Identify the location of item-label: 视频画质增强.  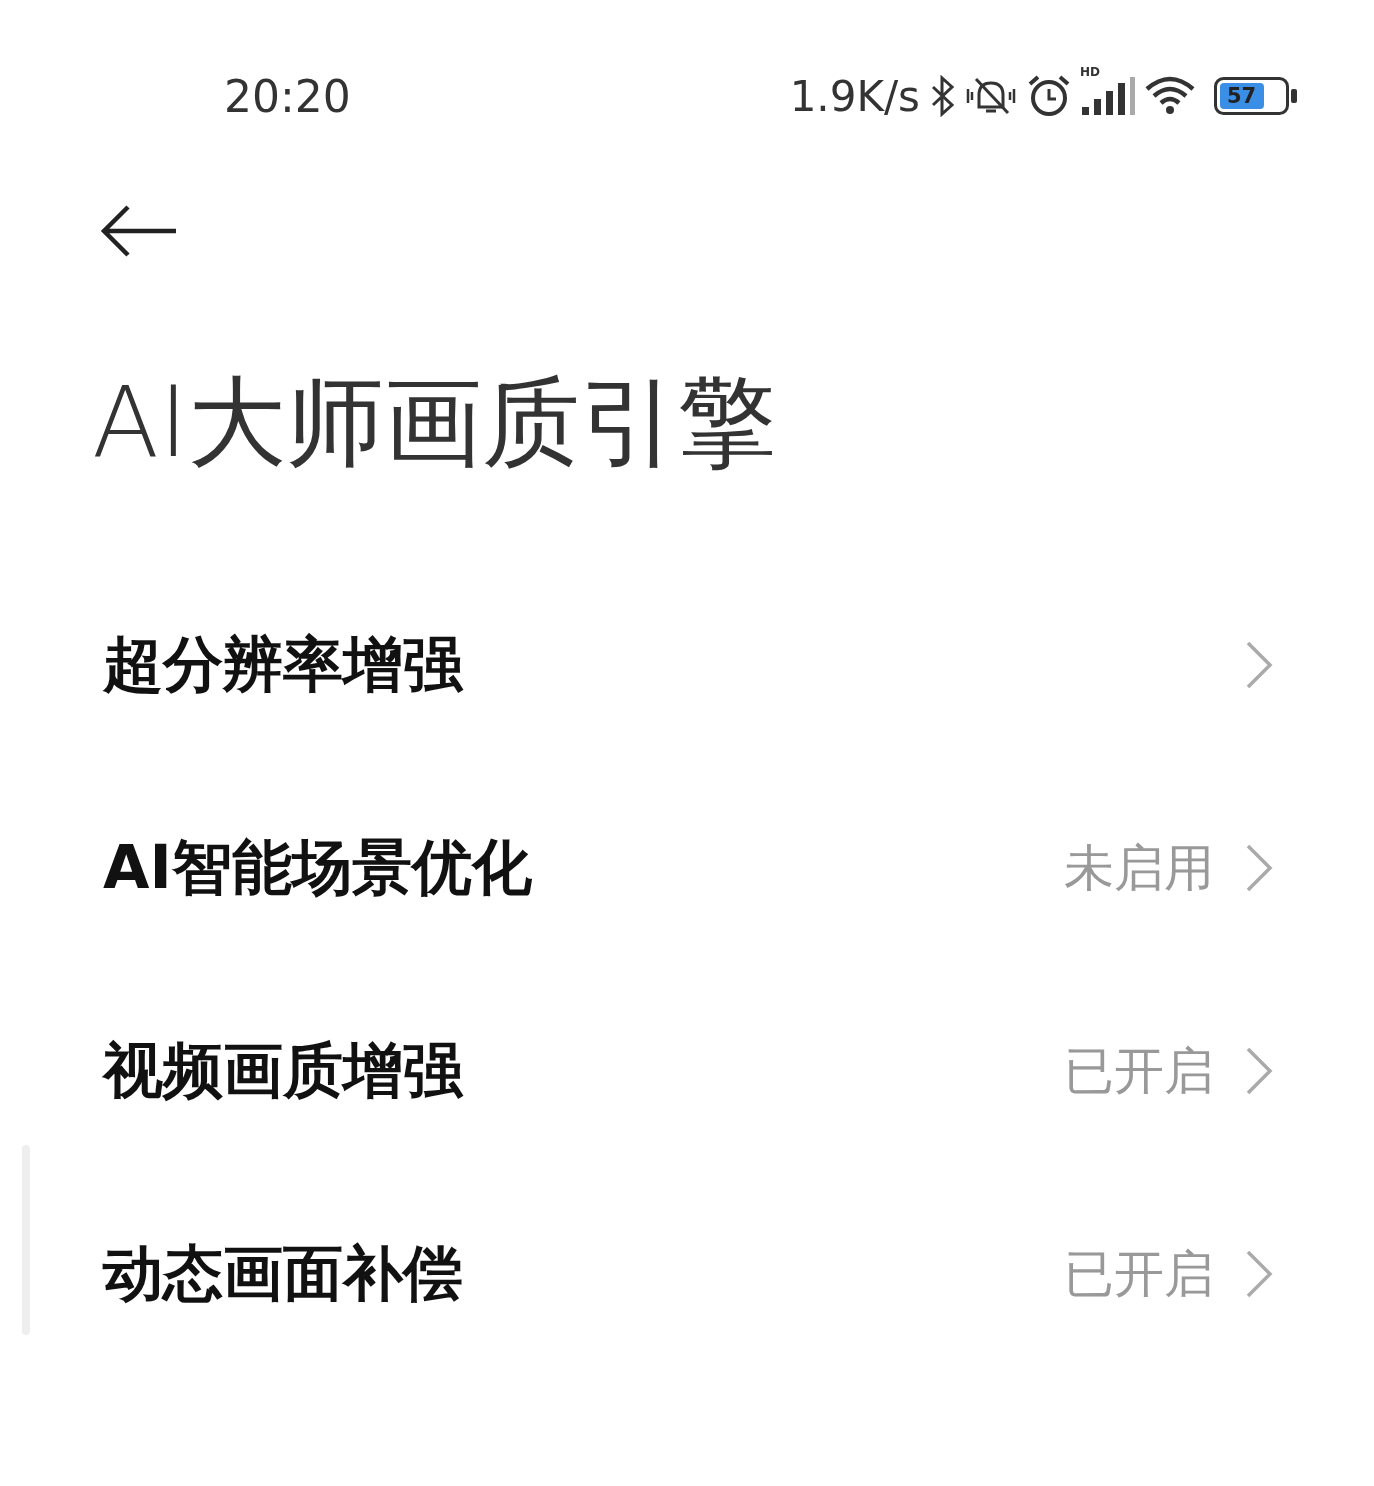
(283, 1070).